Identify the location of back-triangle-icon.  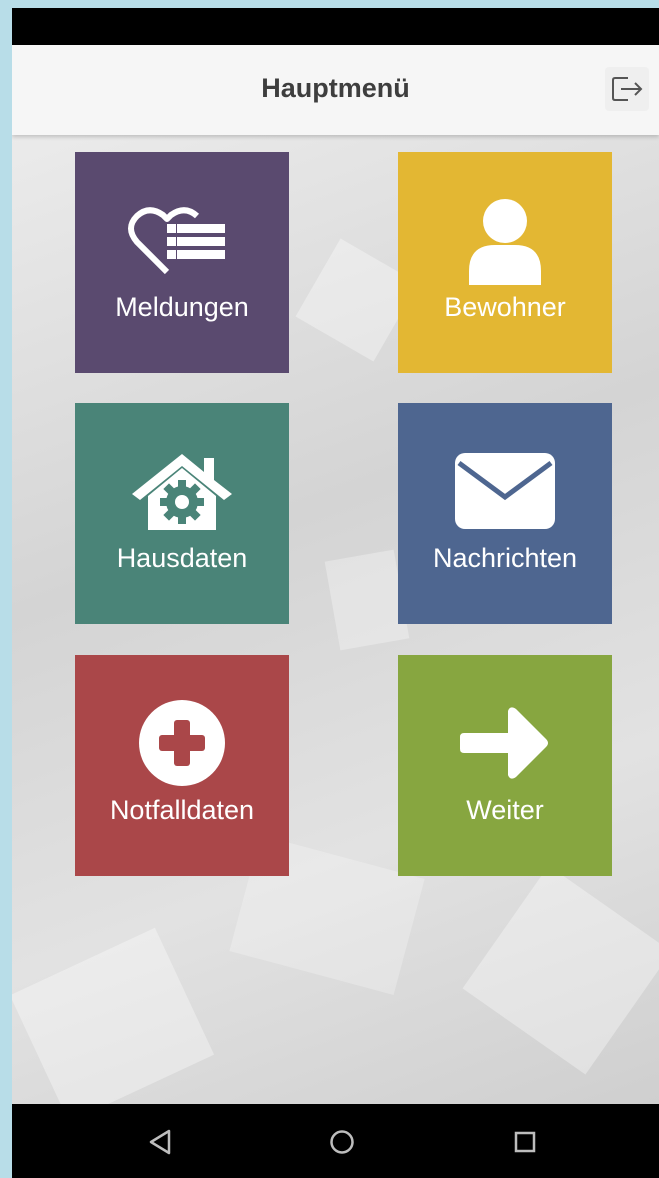
(160, 1142).